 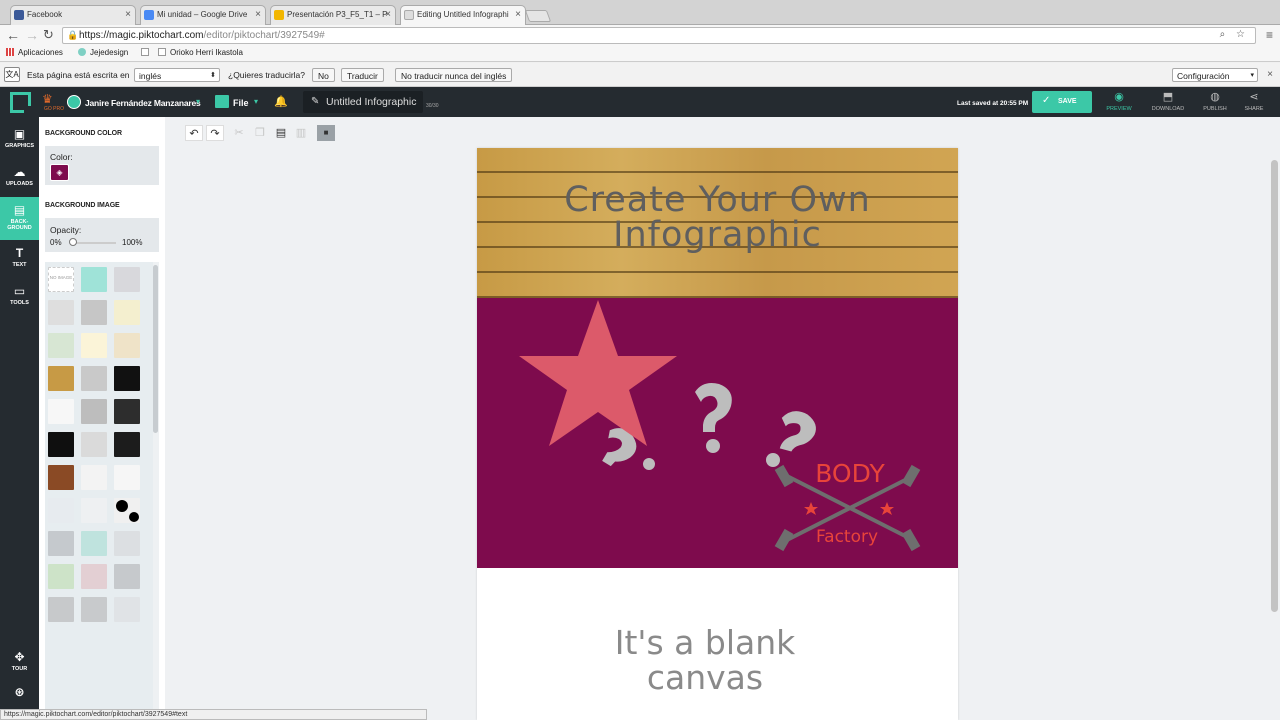 What do you see at coordinates (1254, 101) in the screenshot?
I see `share-button: ⋖ SHARE` at bounding box center [1254, 101].